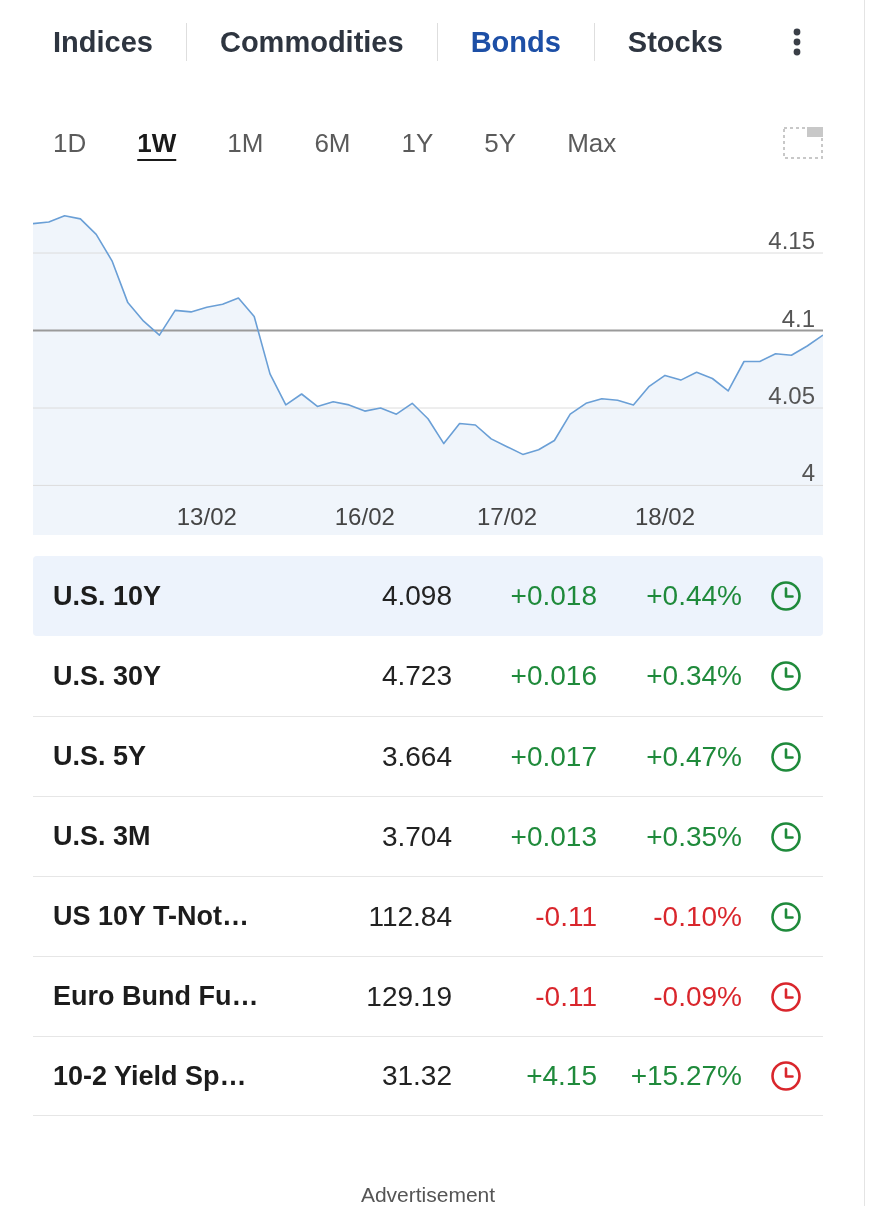 This screenshot has height=1206, width=870. What do you see at coordinates (311, 42) in the screenshot?
I see `category-tab: Commodities` at bounding box center [311, 42].